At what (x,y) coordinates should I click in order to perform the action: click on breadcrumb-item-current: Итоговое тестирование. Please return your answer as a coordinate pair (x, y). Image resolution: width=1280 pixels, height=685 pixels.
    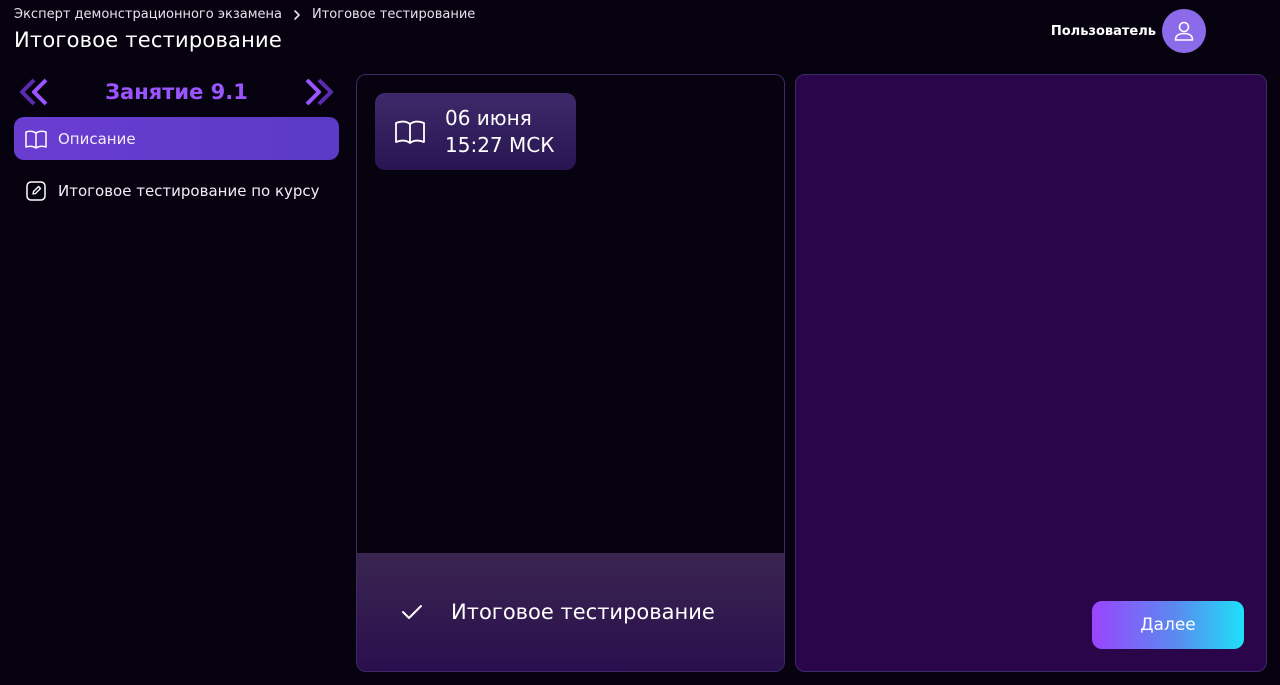
    Looking at the image, I should click on (393, 14).